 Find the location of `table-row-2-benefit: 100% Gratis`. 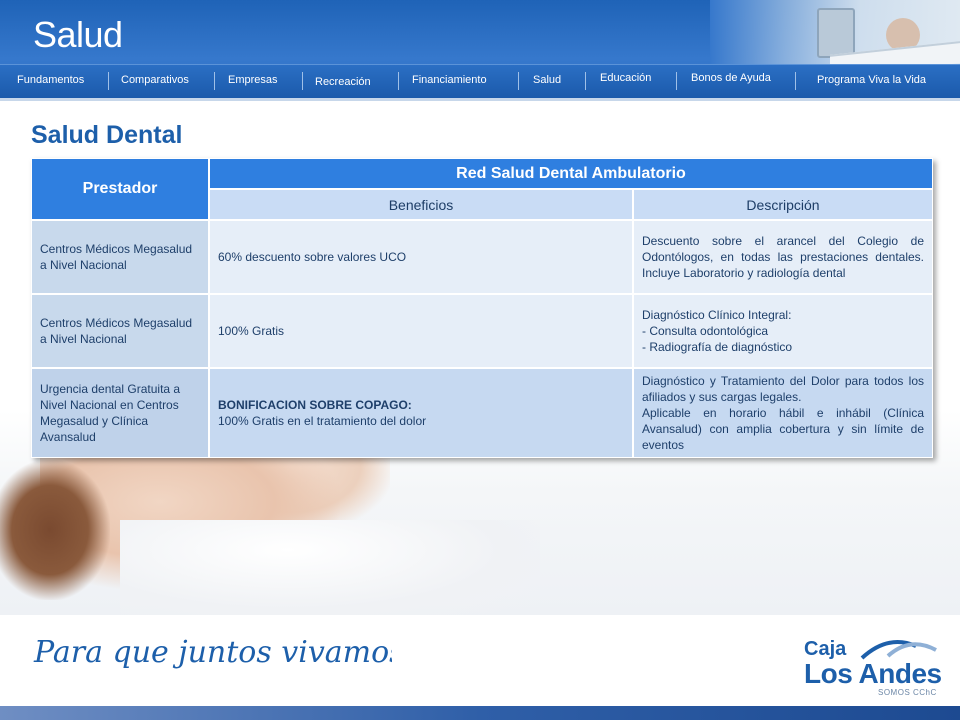

table-row-2-benefit: 100% Gratis is located at coordinates (421, 331).